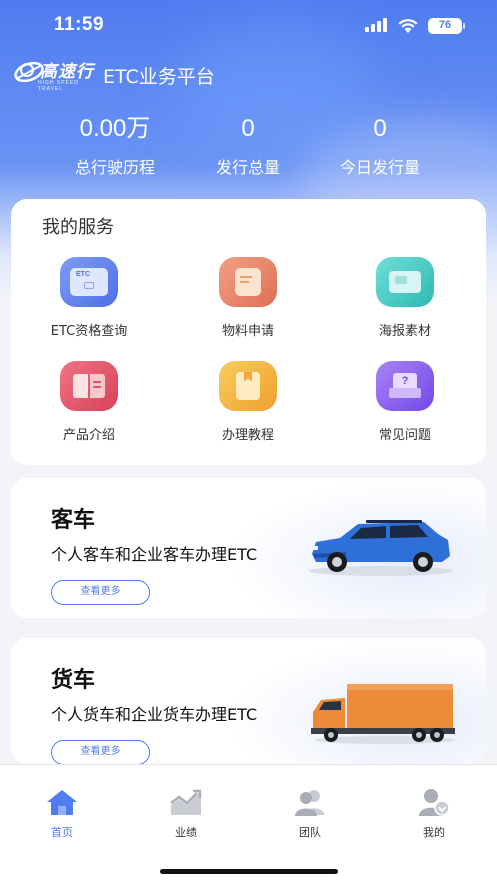  What do you see at coordinates (310, 832) in the screenshot?
I see `tab-label: 团队` at bounding box center [310, 832].